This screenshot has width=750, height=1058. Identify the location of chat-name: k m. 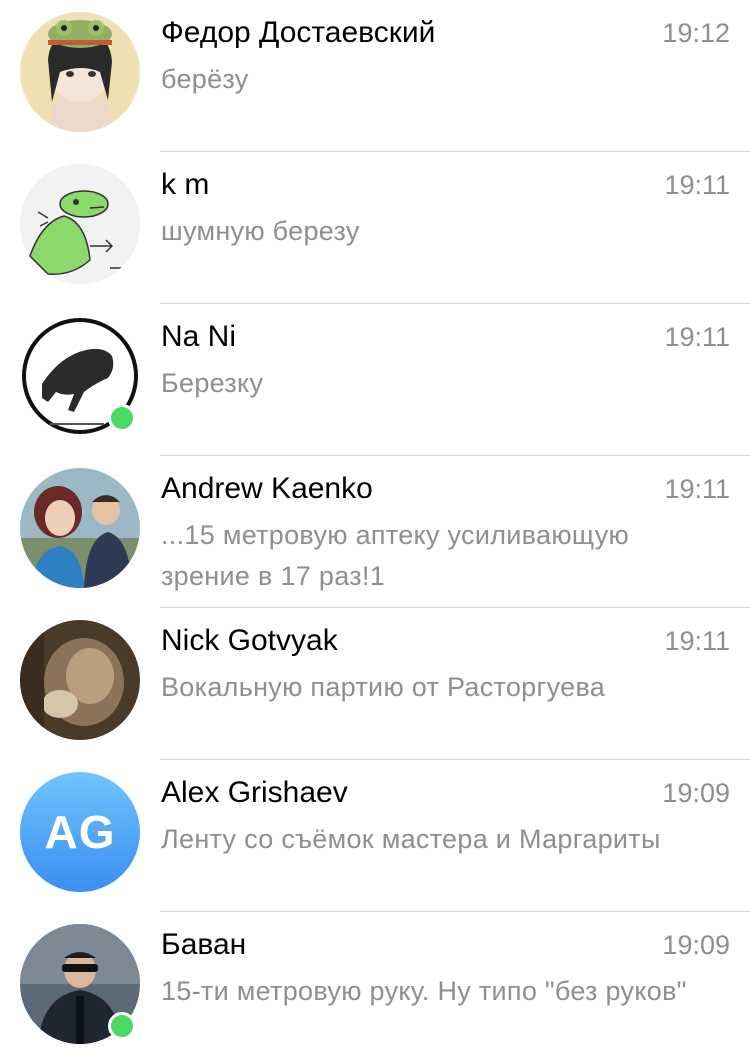
(185, 184).